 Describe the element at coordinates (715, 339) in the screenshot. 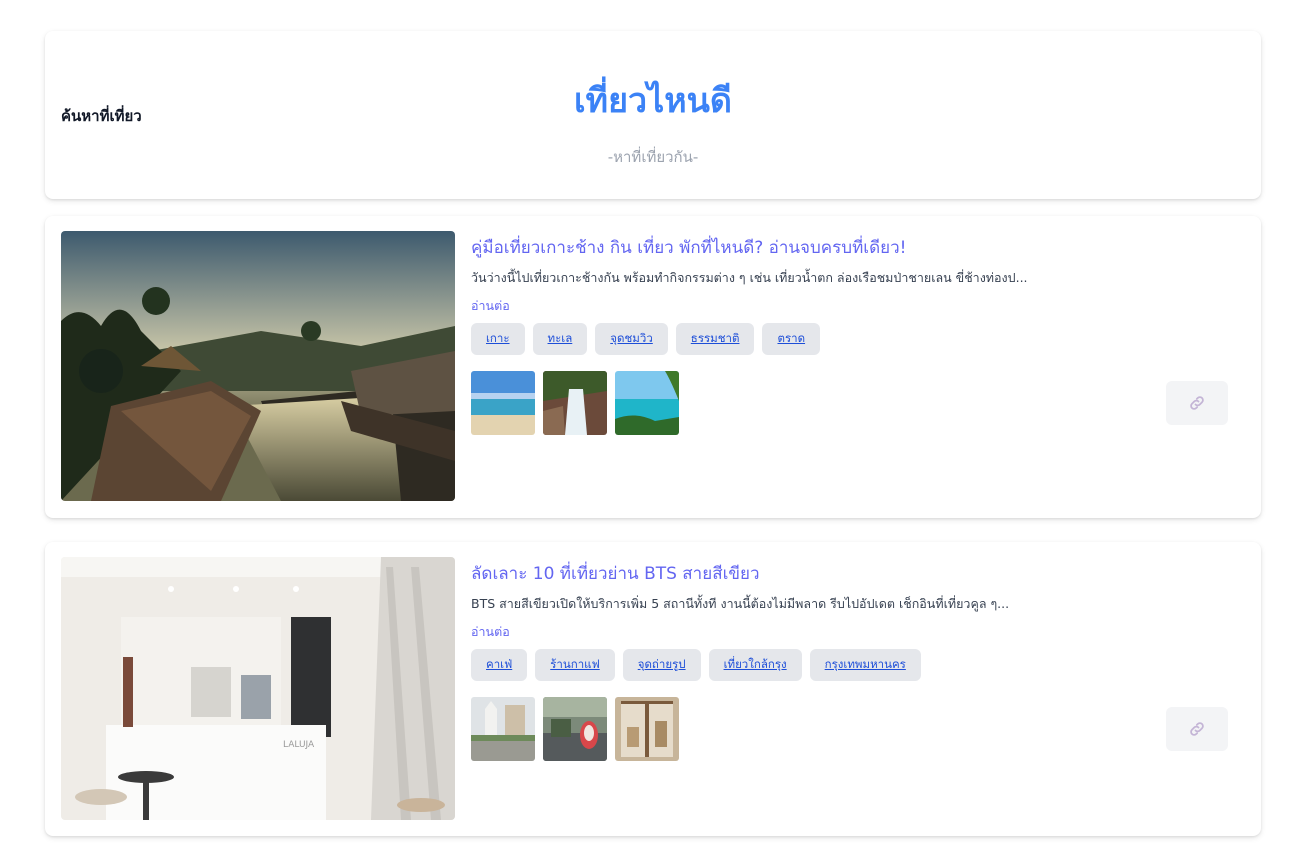

I see `tag-nature: ธรรมชาติ` at that location.